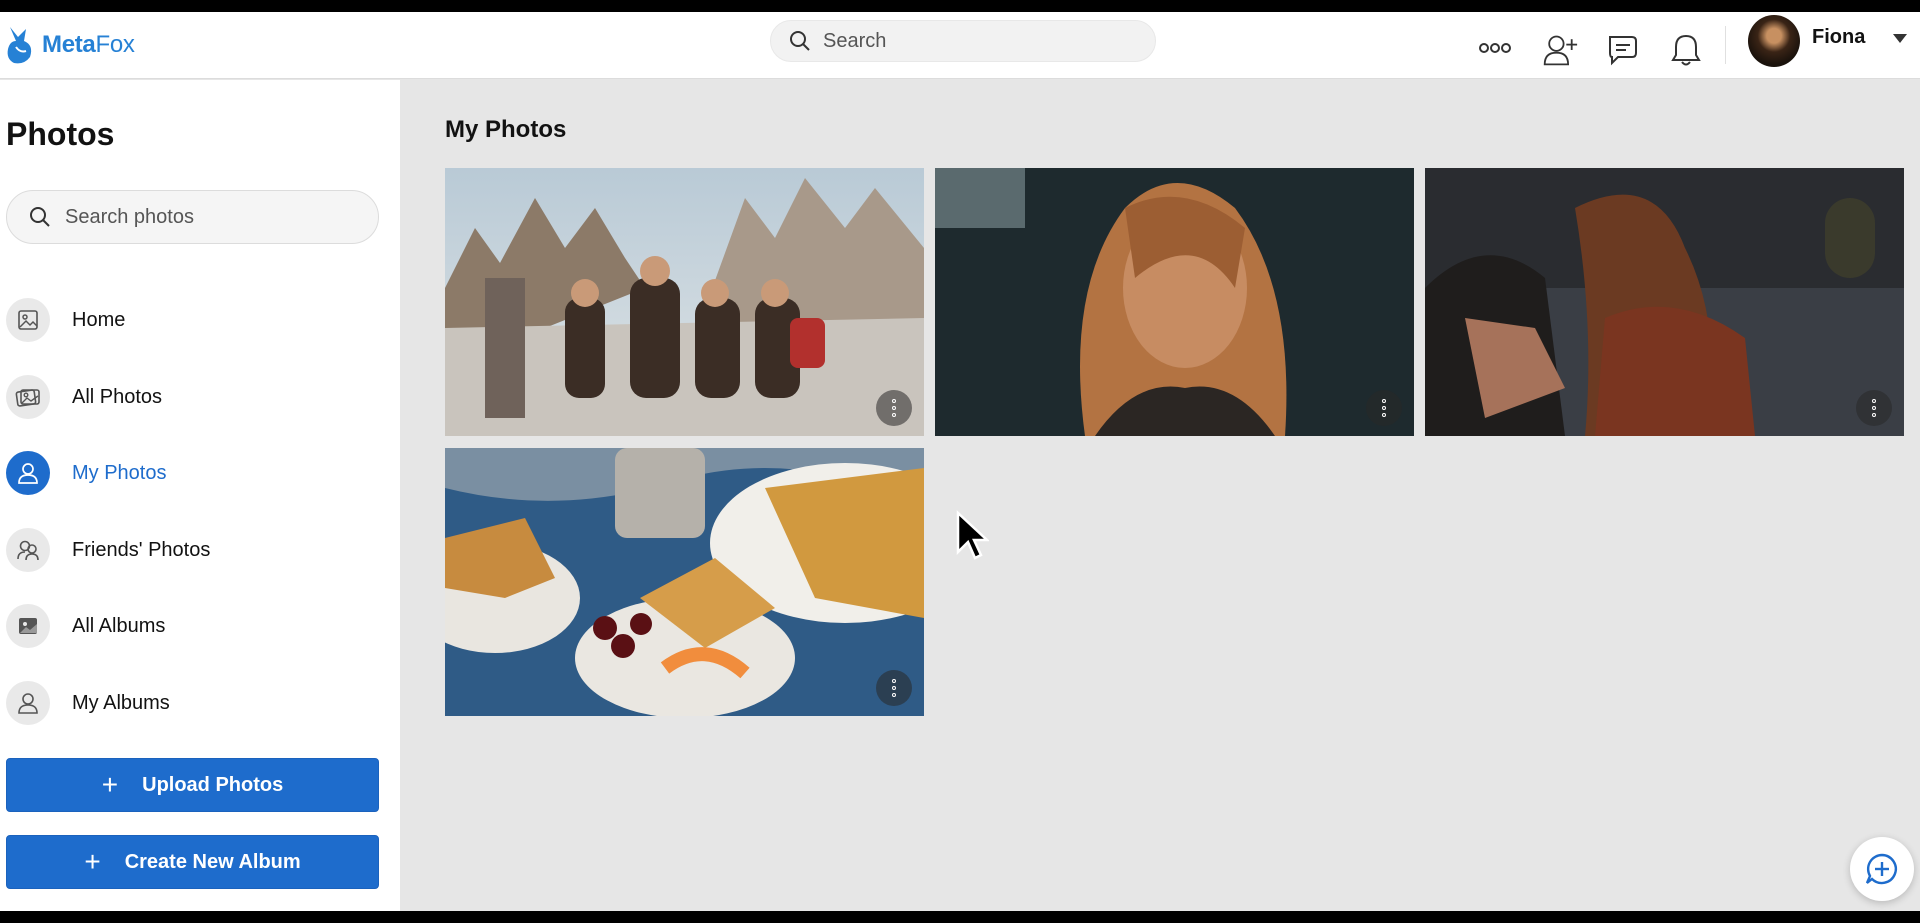  Describe the element at coordinates (28, 397) in the screenshot. I see `photos-stack-icon` at that location.